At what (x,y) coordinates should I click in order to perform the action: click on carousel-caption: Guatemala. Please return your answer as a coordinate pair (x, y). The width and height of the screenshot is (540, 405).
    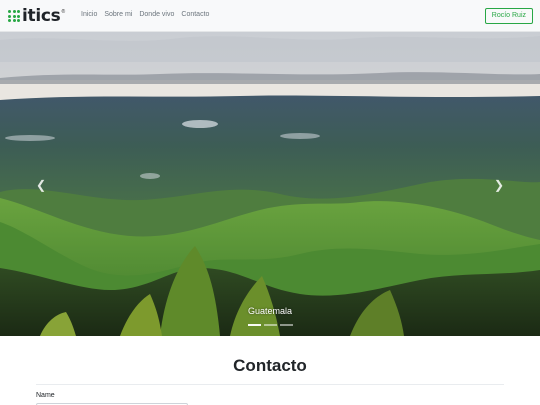
    Looking at the image, I should click on (270, 311).